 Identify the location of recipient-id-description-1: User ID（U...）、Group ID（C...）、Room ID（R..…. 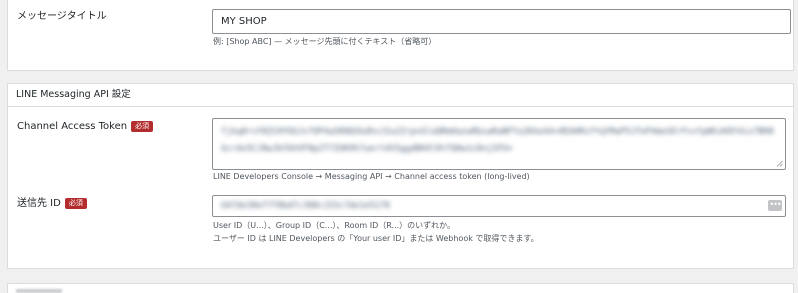
(334, 225).